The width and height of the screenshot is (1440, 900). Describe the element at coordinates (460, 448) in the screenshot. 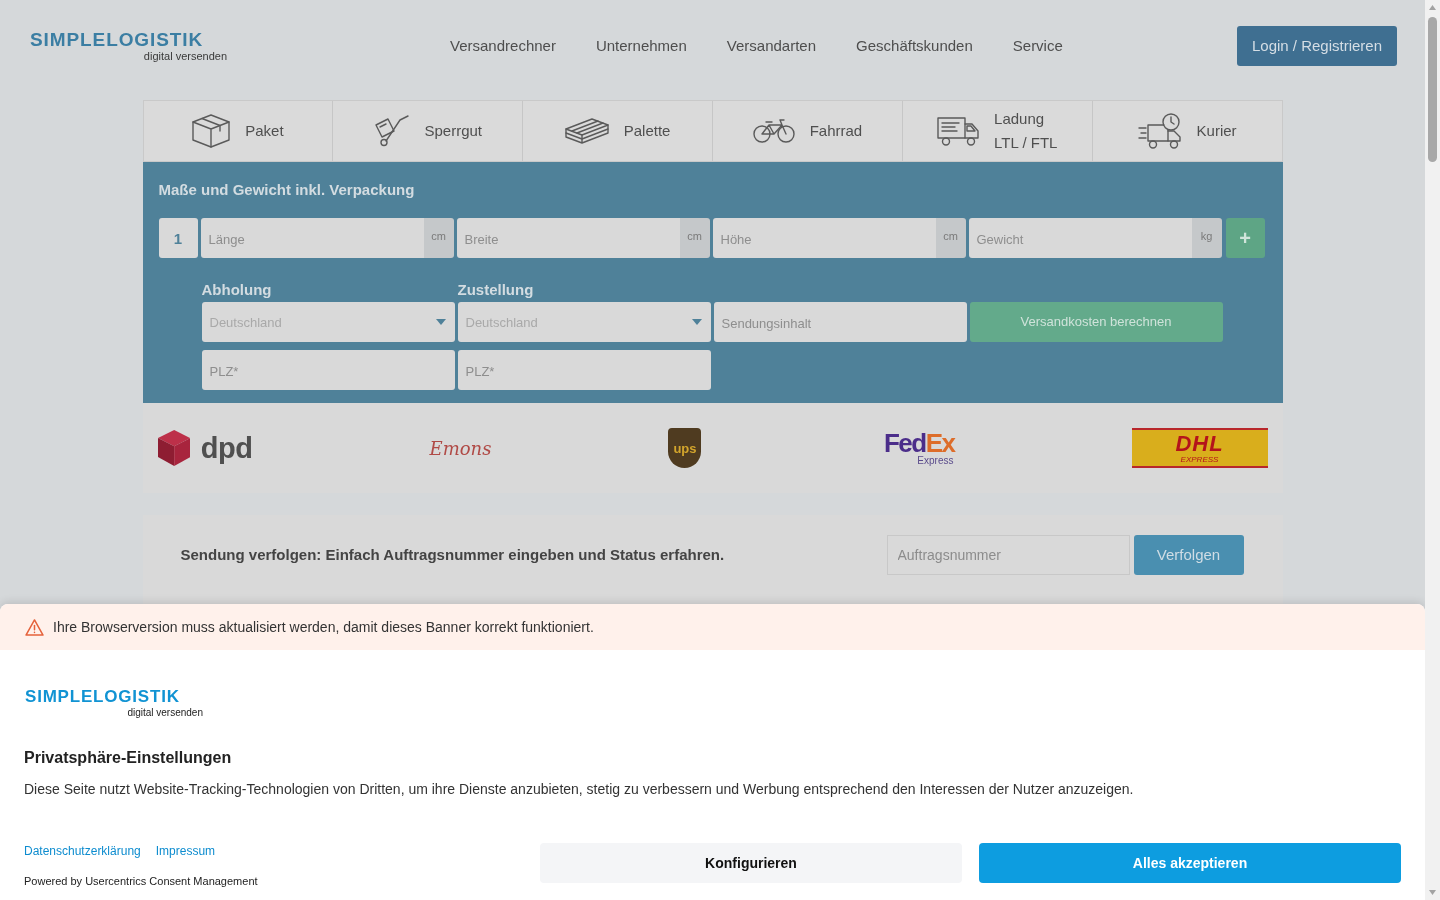

I see `logo-wordmark: Emons` at that location.